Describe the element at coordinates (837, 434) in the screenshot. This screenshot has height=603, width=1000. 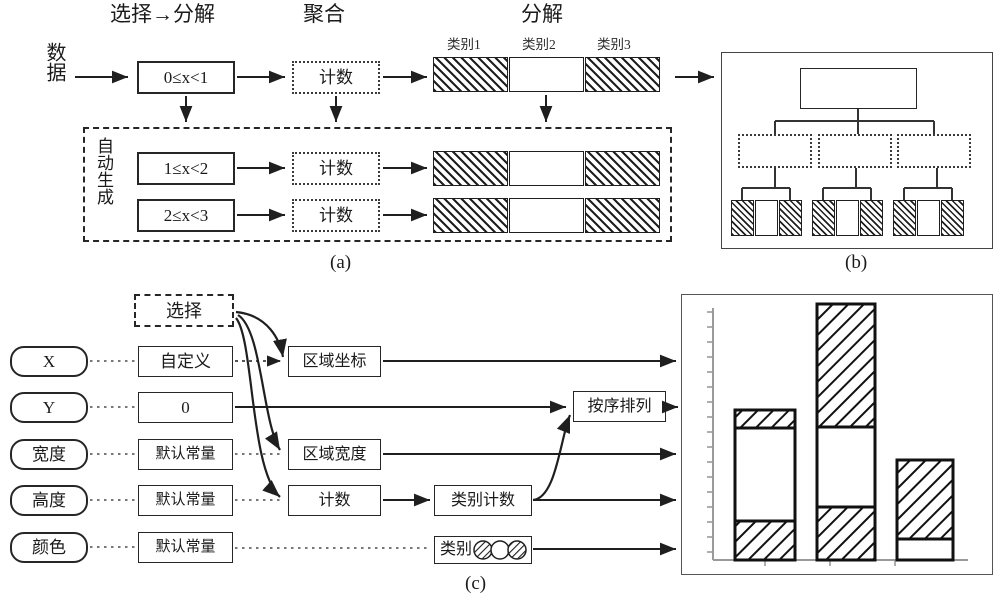
I see `chart-frame` at that location.